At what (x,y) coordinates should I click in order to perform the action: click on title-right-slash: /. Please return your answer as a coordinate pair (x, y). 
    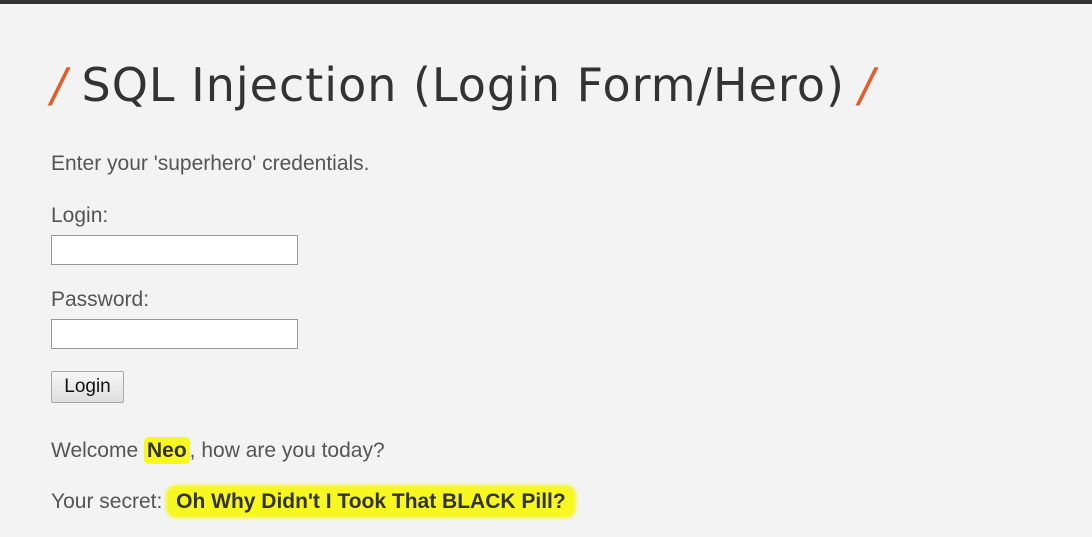
    Looking at the image, I should click on (867, 85).